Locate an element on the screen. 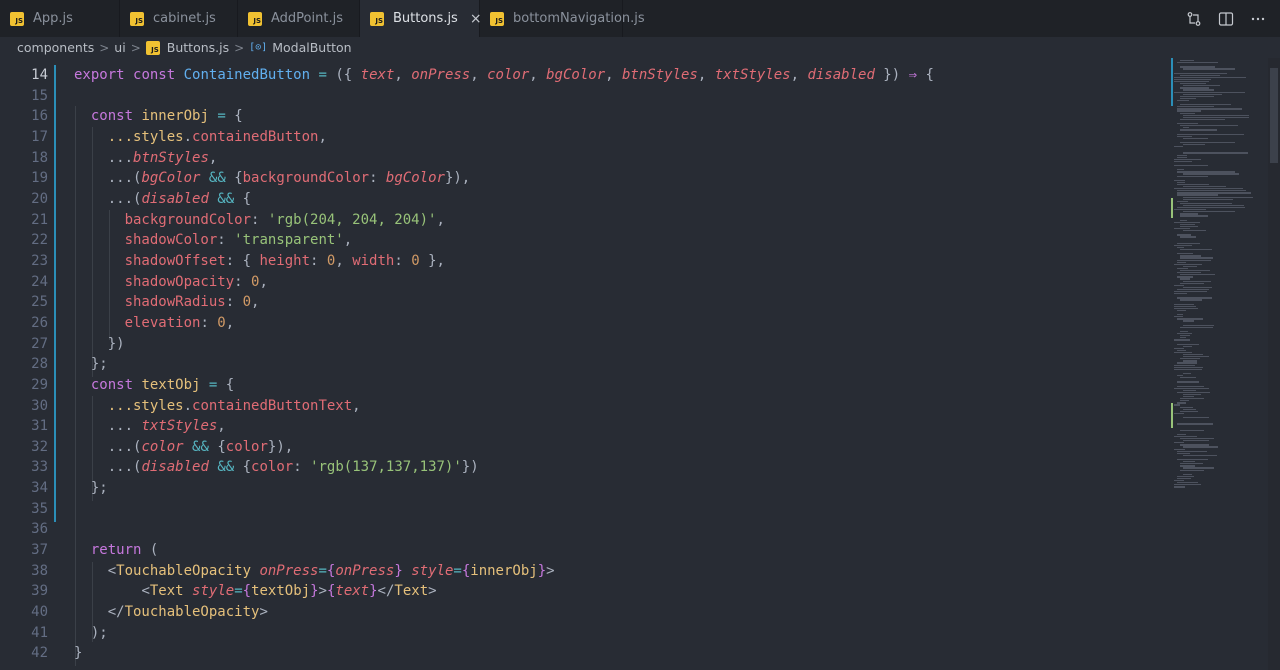  scrollbar-thumb is located at coordinates (1274, 115).